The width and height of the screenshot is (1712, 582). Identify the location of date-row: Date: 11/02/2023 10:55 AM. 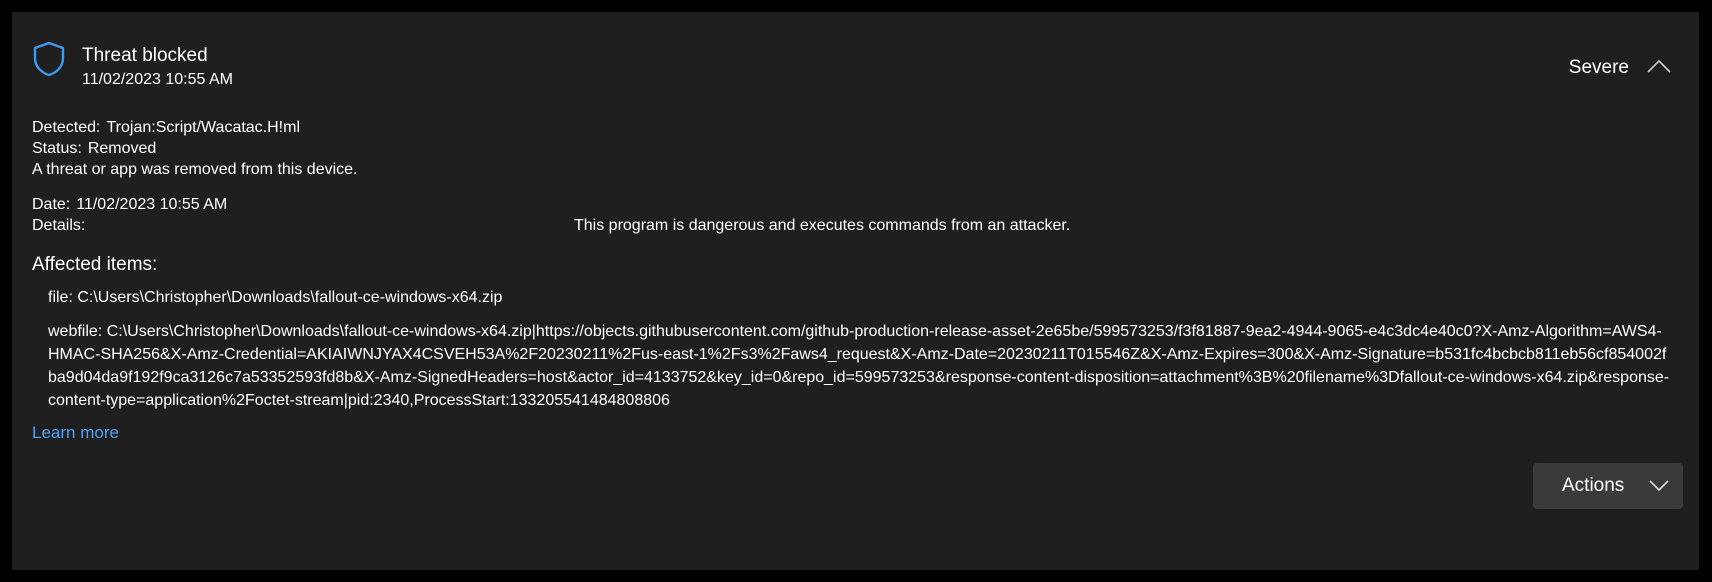
(129, 205).